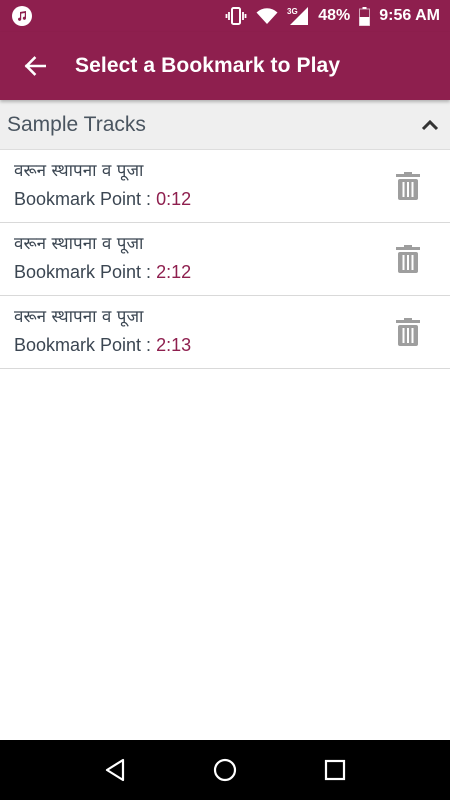 This screenshot has height=800, width=450. I want to click on bookmark-point: Bookmark Point : 0:12, so click(102, 199).